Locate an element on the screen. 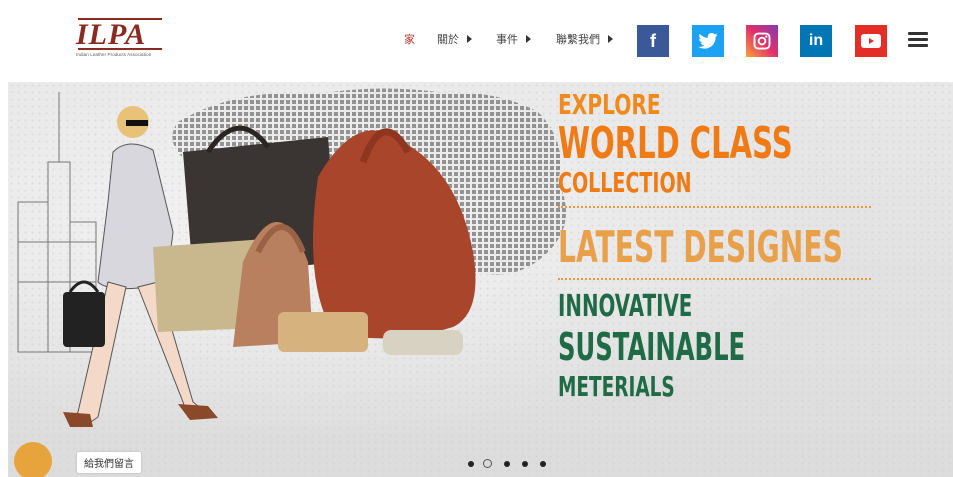 This screenshot has height=477, width=953. hero-headline-explore: EXPLORE is located at coordinates (609, 104).